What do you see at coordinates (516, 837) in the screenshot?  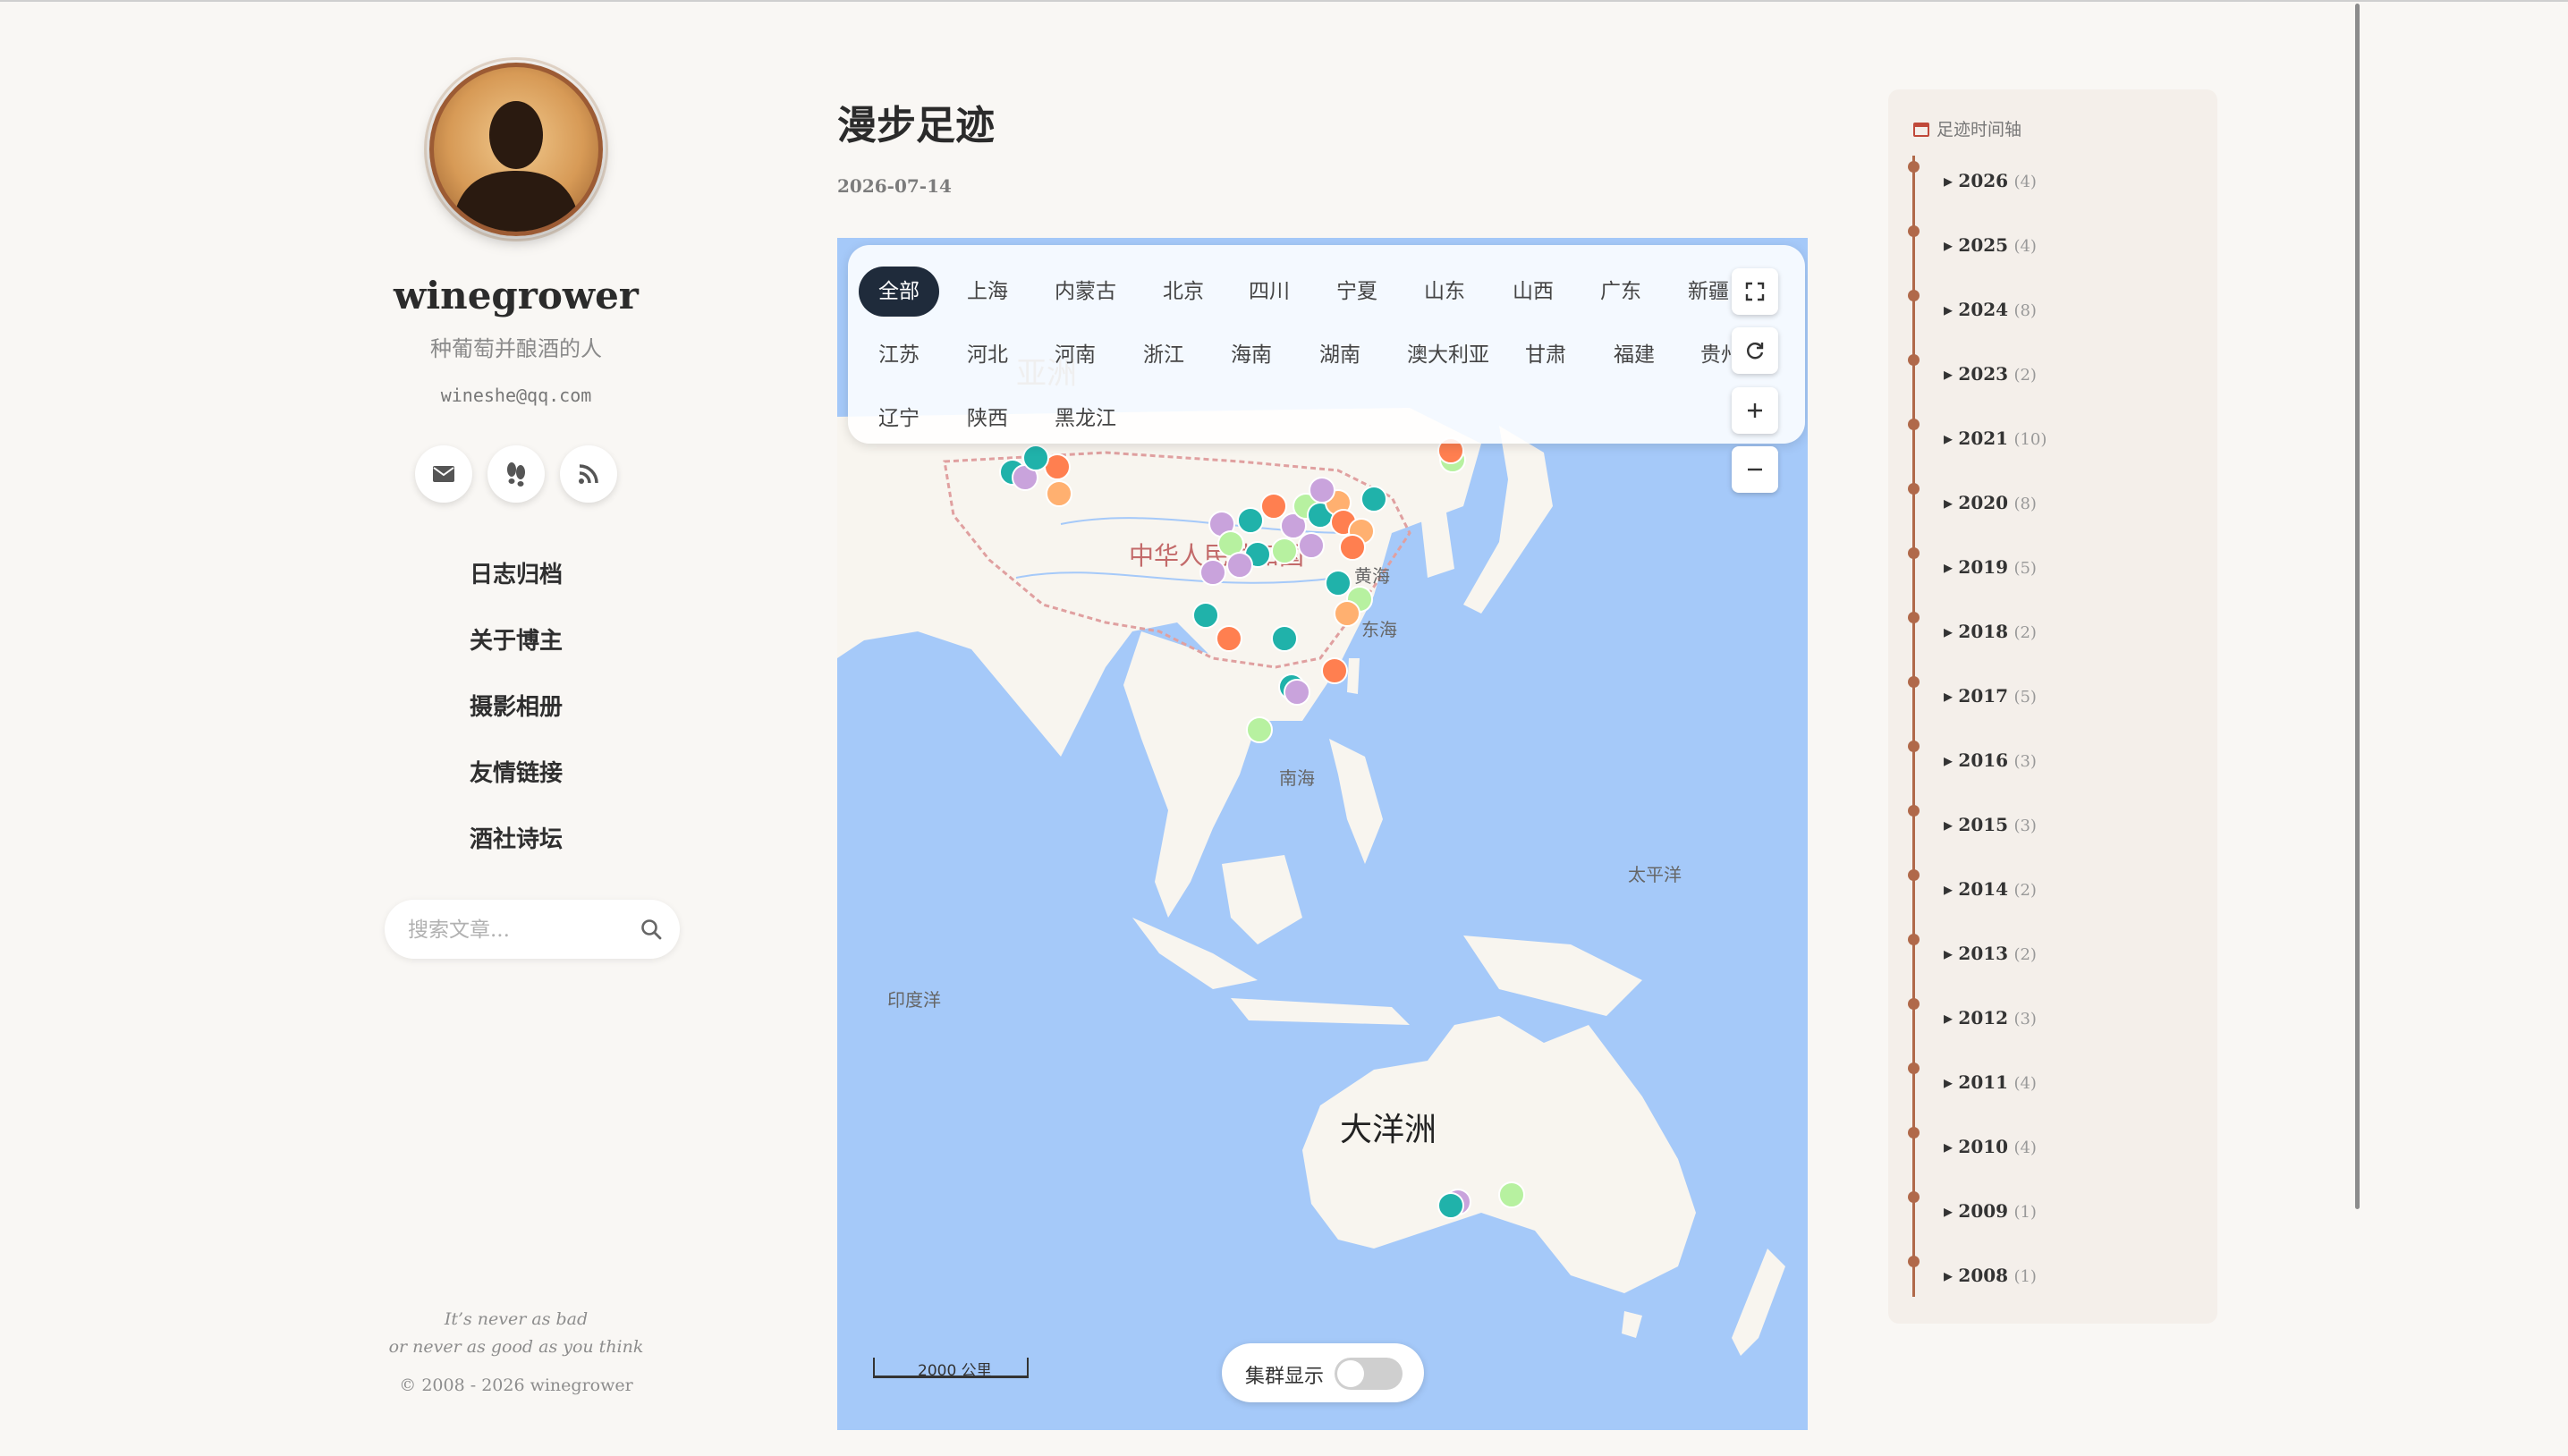 I see `nav-poetry: 酒社诗坛` at bounding box center [516, 837].